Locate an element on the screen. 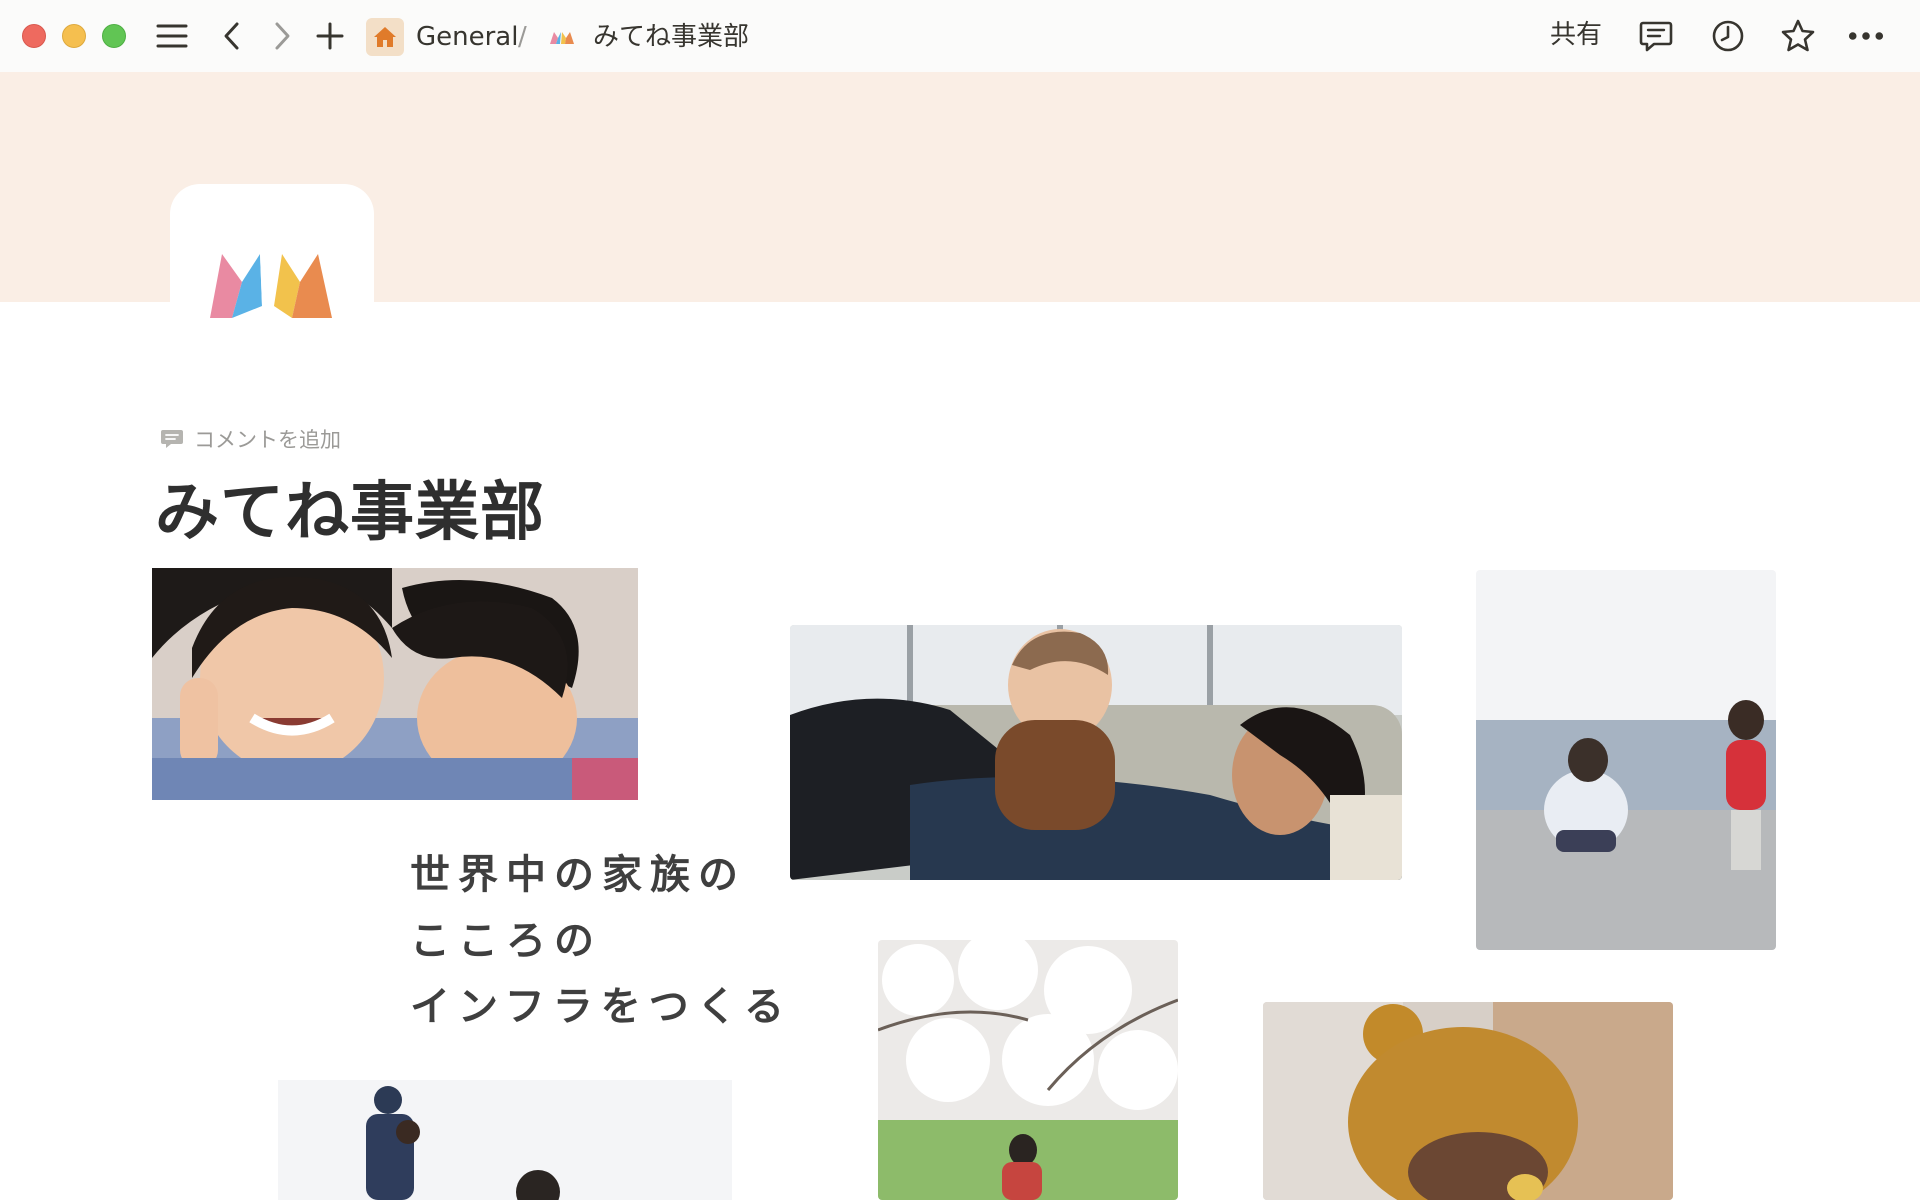 This screenshot has width=1920, height=1200. breadcrumb-page: みてね事業部 is located at coordinates (671, 37).